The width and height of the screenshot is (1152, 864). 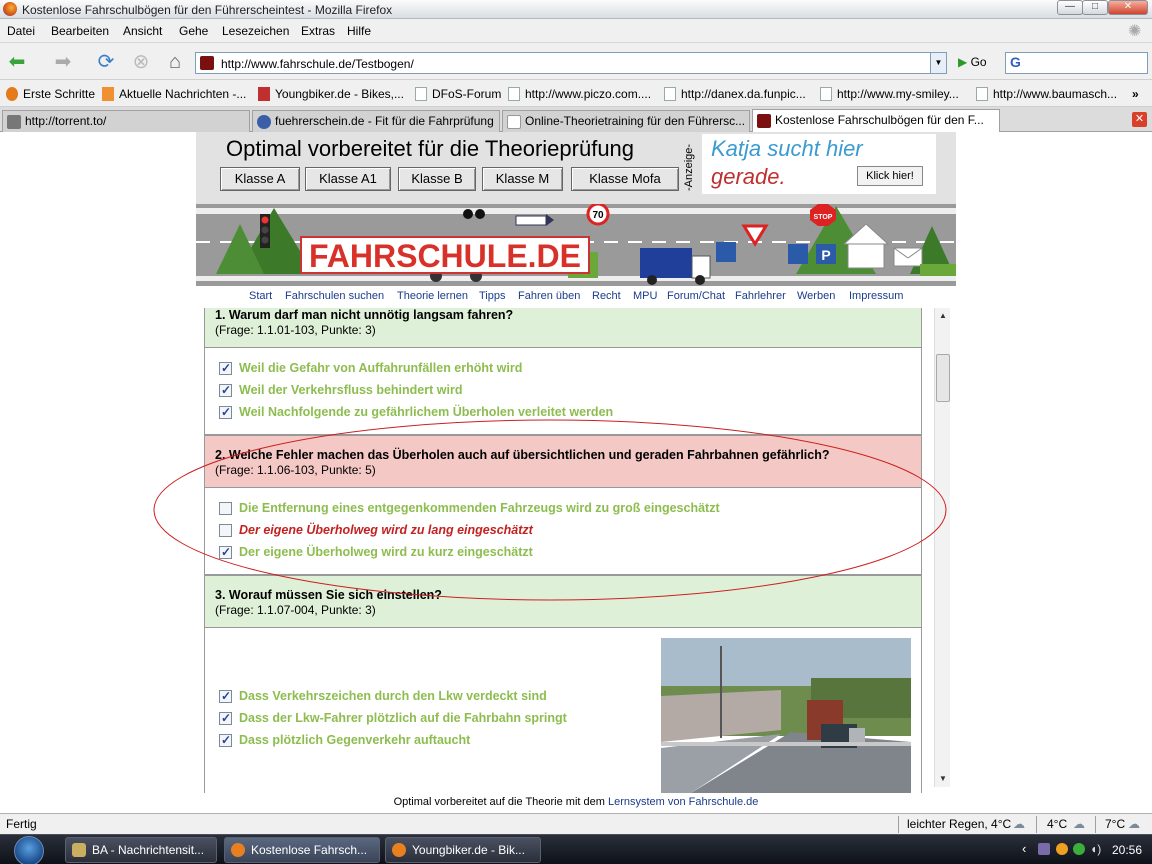 I want to click on stop-icon: ⊗, so click(x=141, y=62).